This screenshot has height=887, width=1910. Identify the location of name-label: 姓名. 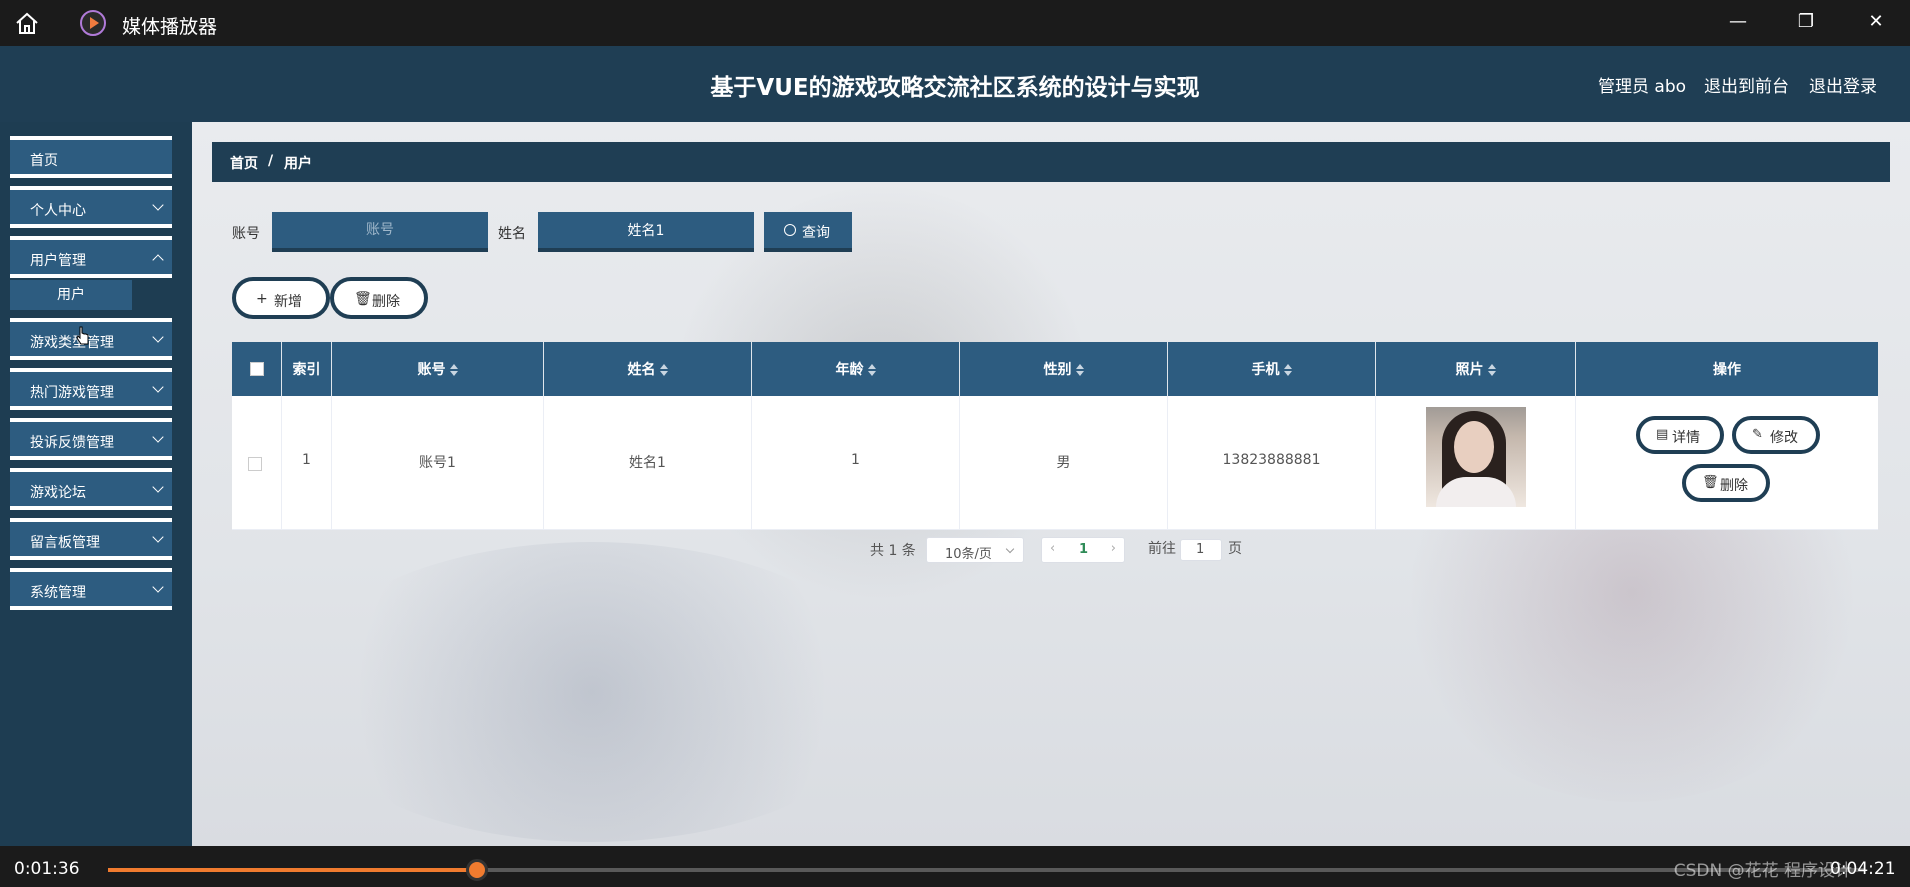
(512, 234).